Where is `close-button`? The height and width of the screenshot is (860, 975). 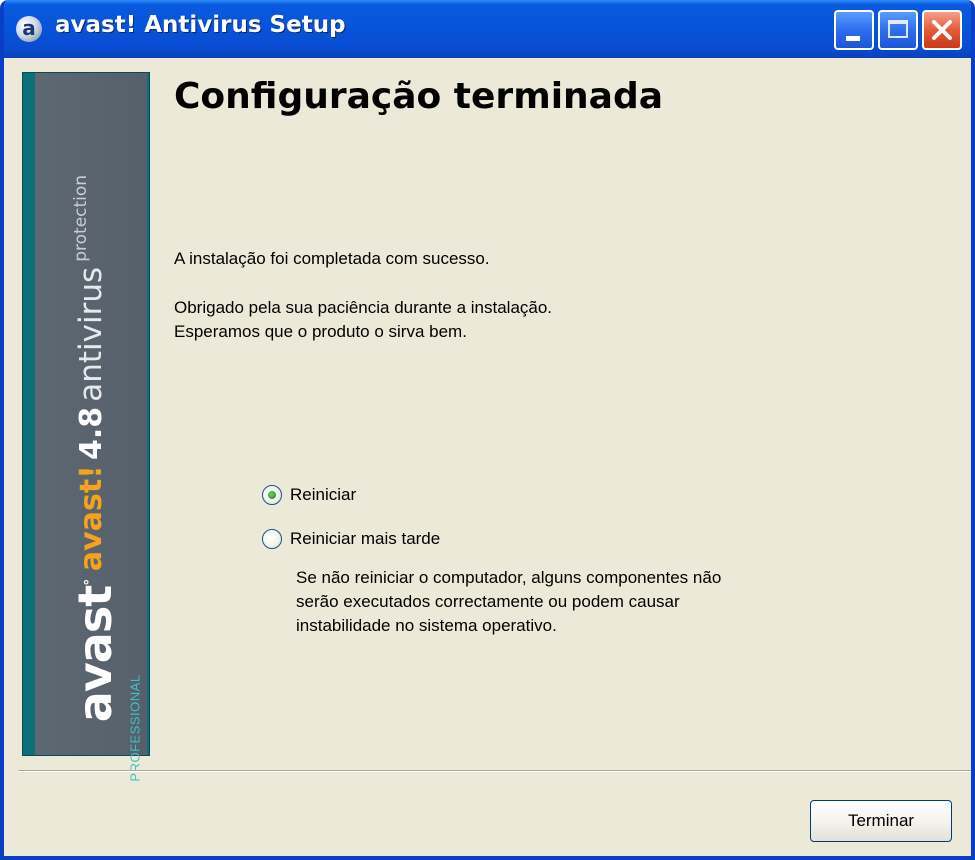 close-button is located at coordinates (942, 30).